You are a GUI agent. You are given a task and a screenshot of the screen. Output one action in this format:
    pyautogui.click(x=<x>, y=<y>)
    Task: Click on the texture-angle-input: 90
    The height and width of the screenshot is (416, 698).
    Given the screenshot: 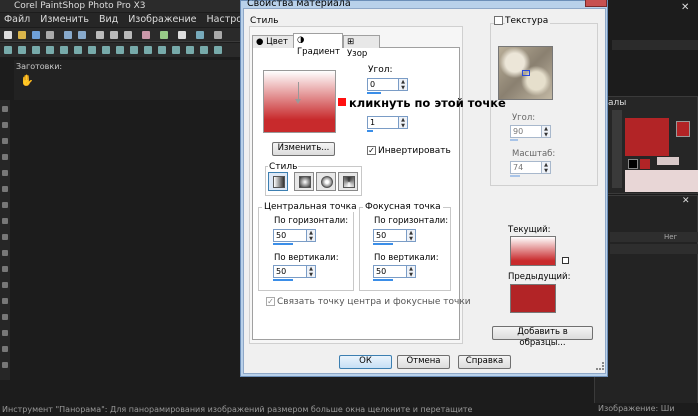 What is the action you would take?
    pyautogui.click(x=526, y=131)
    